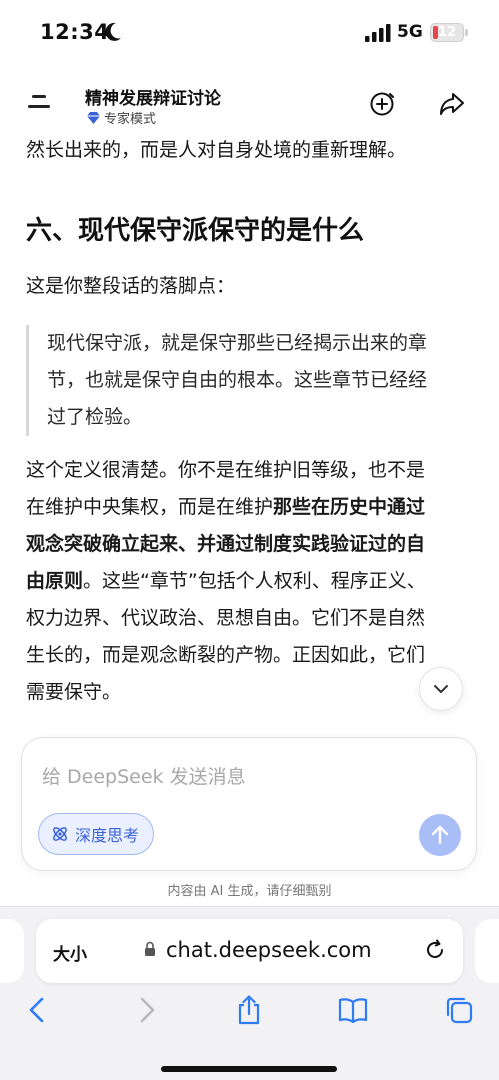  I want to click on reload-icon, so click(435, 950).